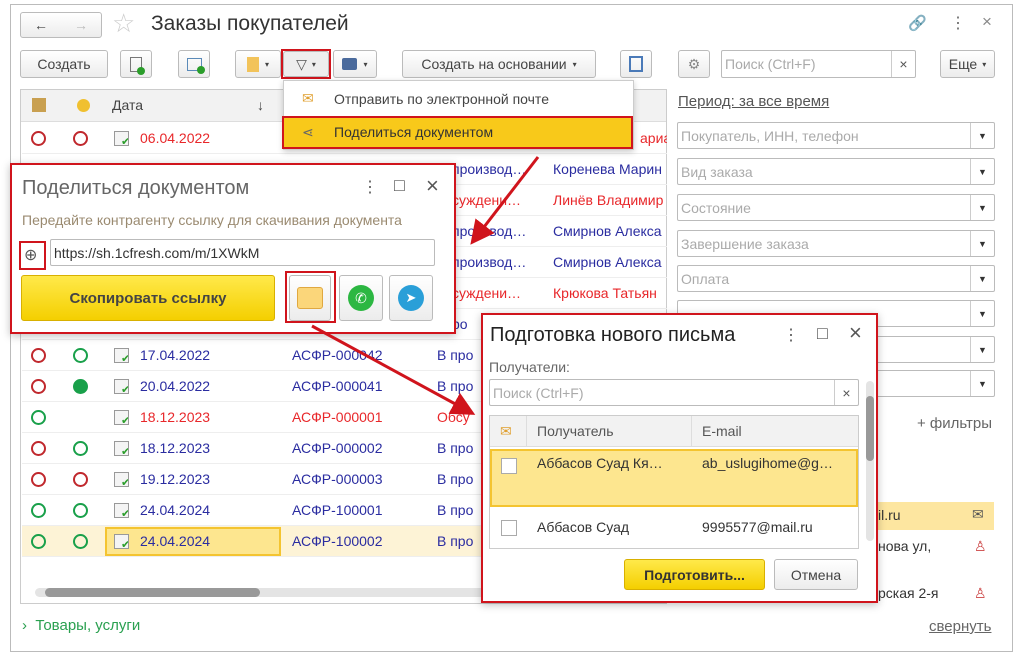 This screenshot has height=657, width=1024. Describe the element at coordinates (41, 25) in the screenshot. I see `back-button: ←` at that location.